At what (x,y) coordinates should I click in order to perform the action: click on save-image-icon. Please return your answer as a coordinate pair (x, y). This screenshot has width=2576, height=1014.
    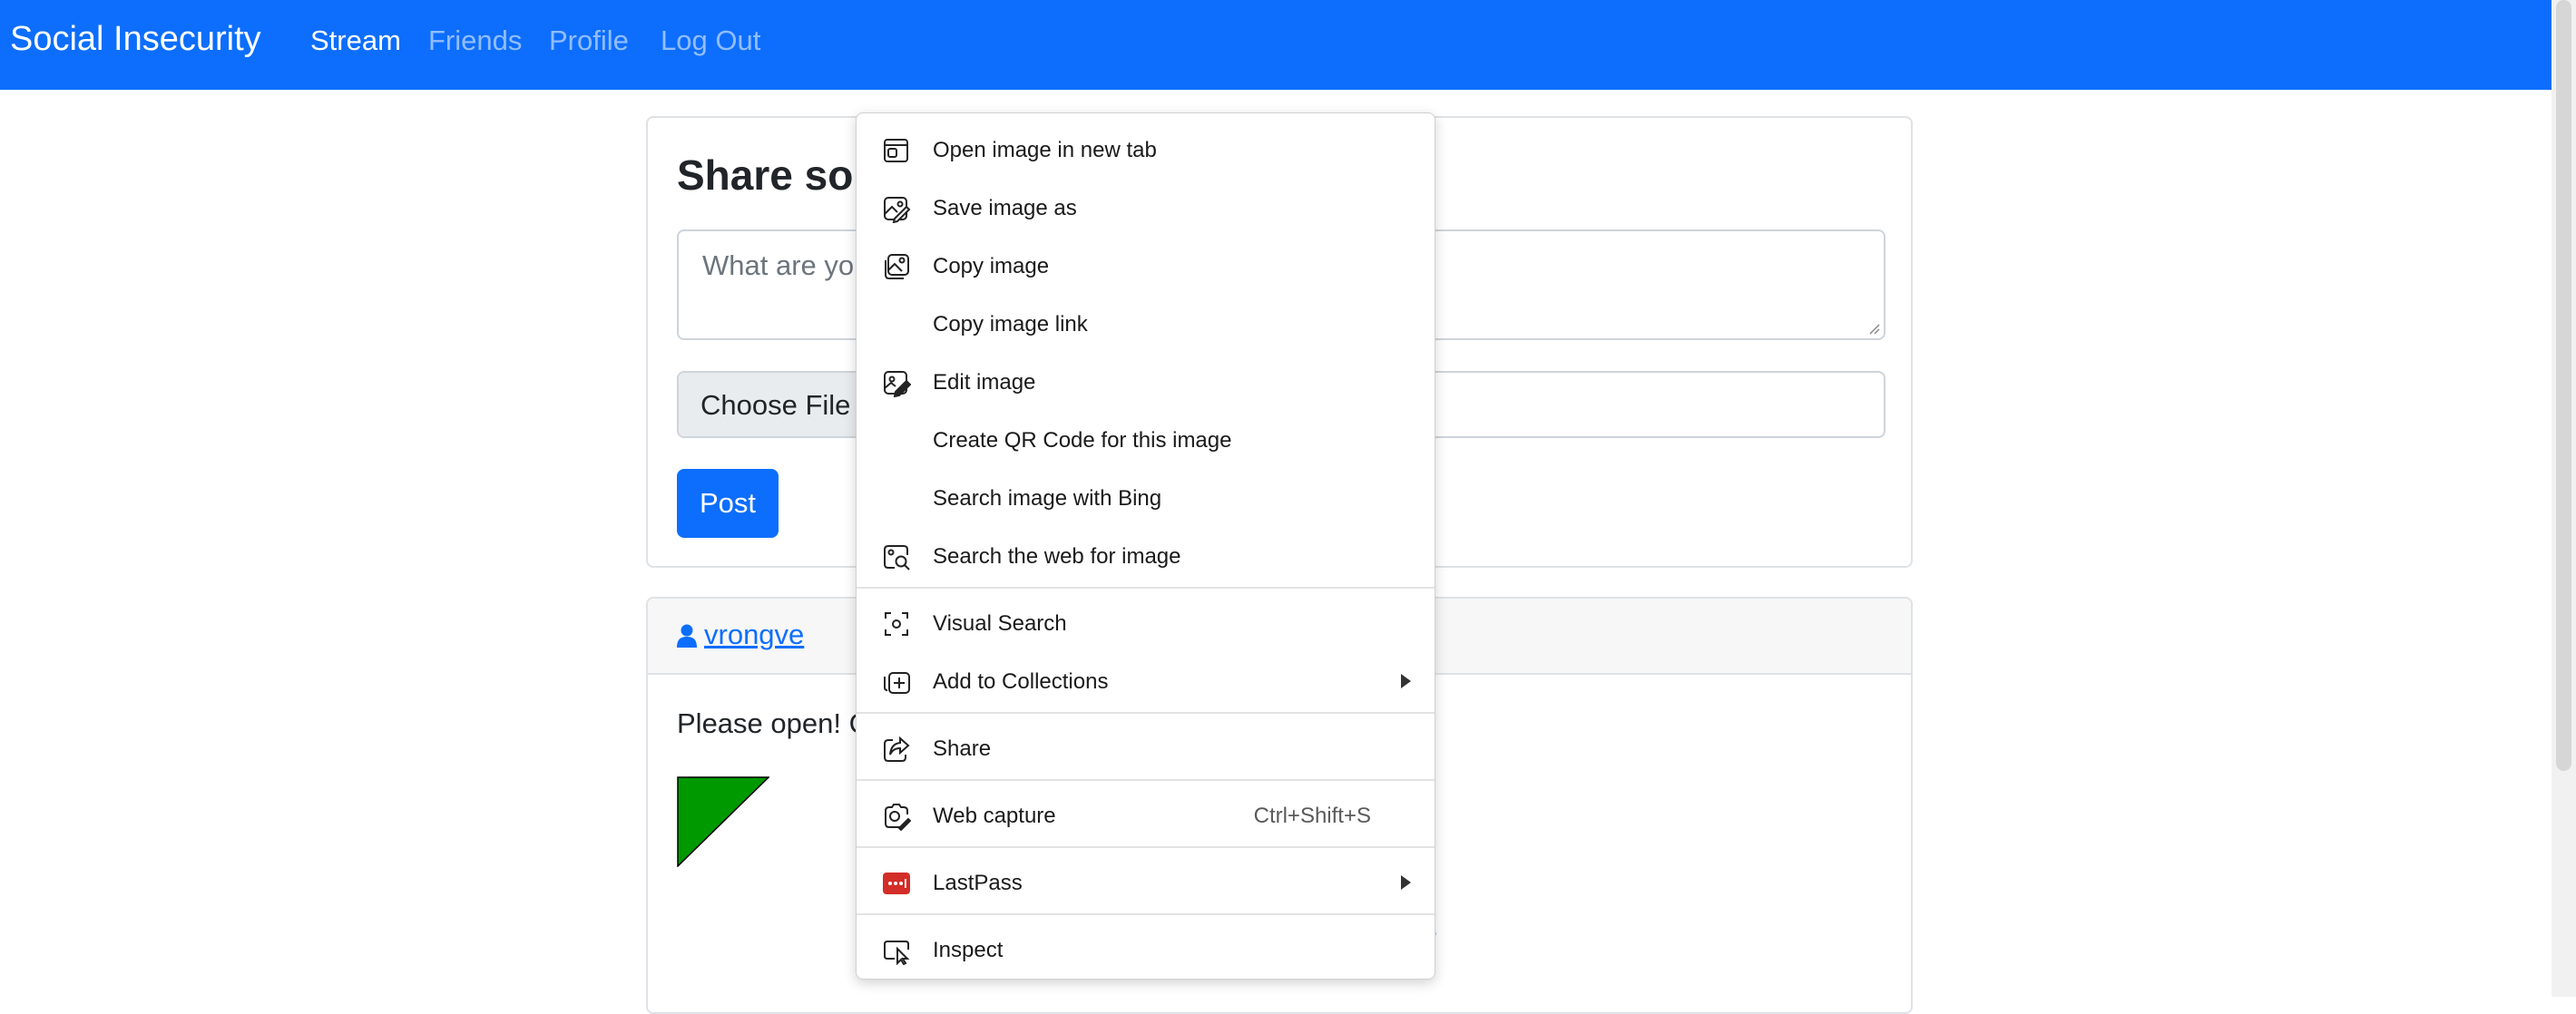
    Looking at the image, I should click on (896, 209).